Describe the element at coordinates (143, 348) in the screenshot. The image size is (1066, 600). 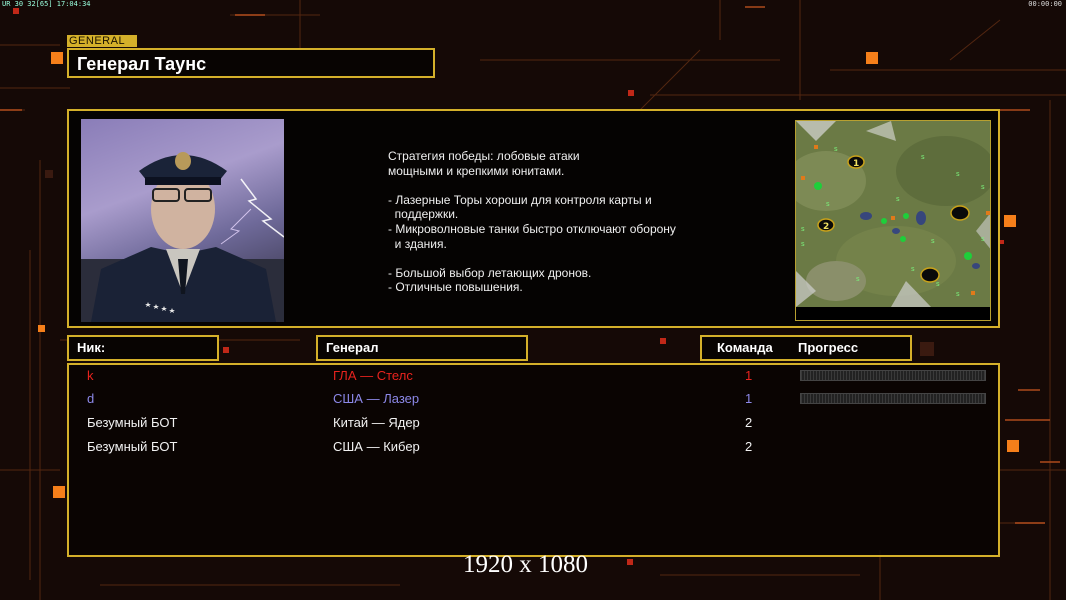
I see `column-header-nick: Ник:` at that location.